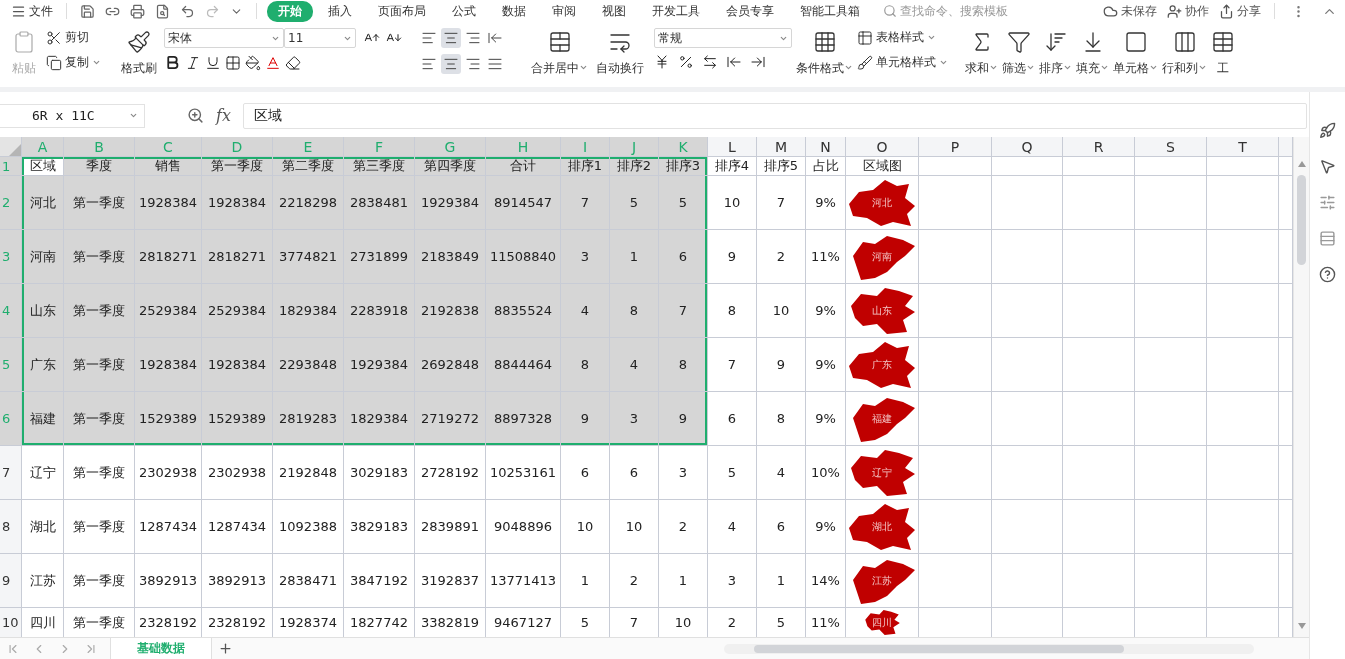  Describe the element at coordinates (1188, 11) in the screenshot. I see `toolbar-action: 协作` at that location.